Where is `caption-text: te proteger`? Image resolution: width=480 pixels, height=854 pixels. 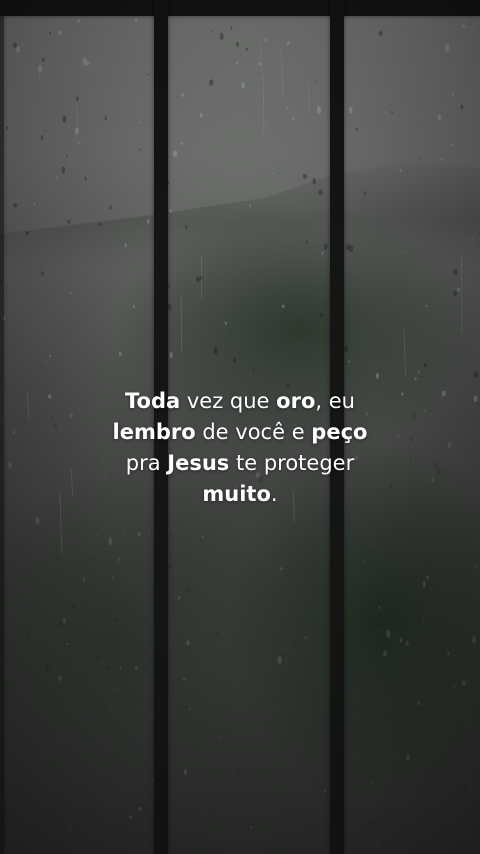
caption-text: te proteger is located at coordinates (292, 463).